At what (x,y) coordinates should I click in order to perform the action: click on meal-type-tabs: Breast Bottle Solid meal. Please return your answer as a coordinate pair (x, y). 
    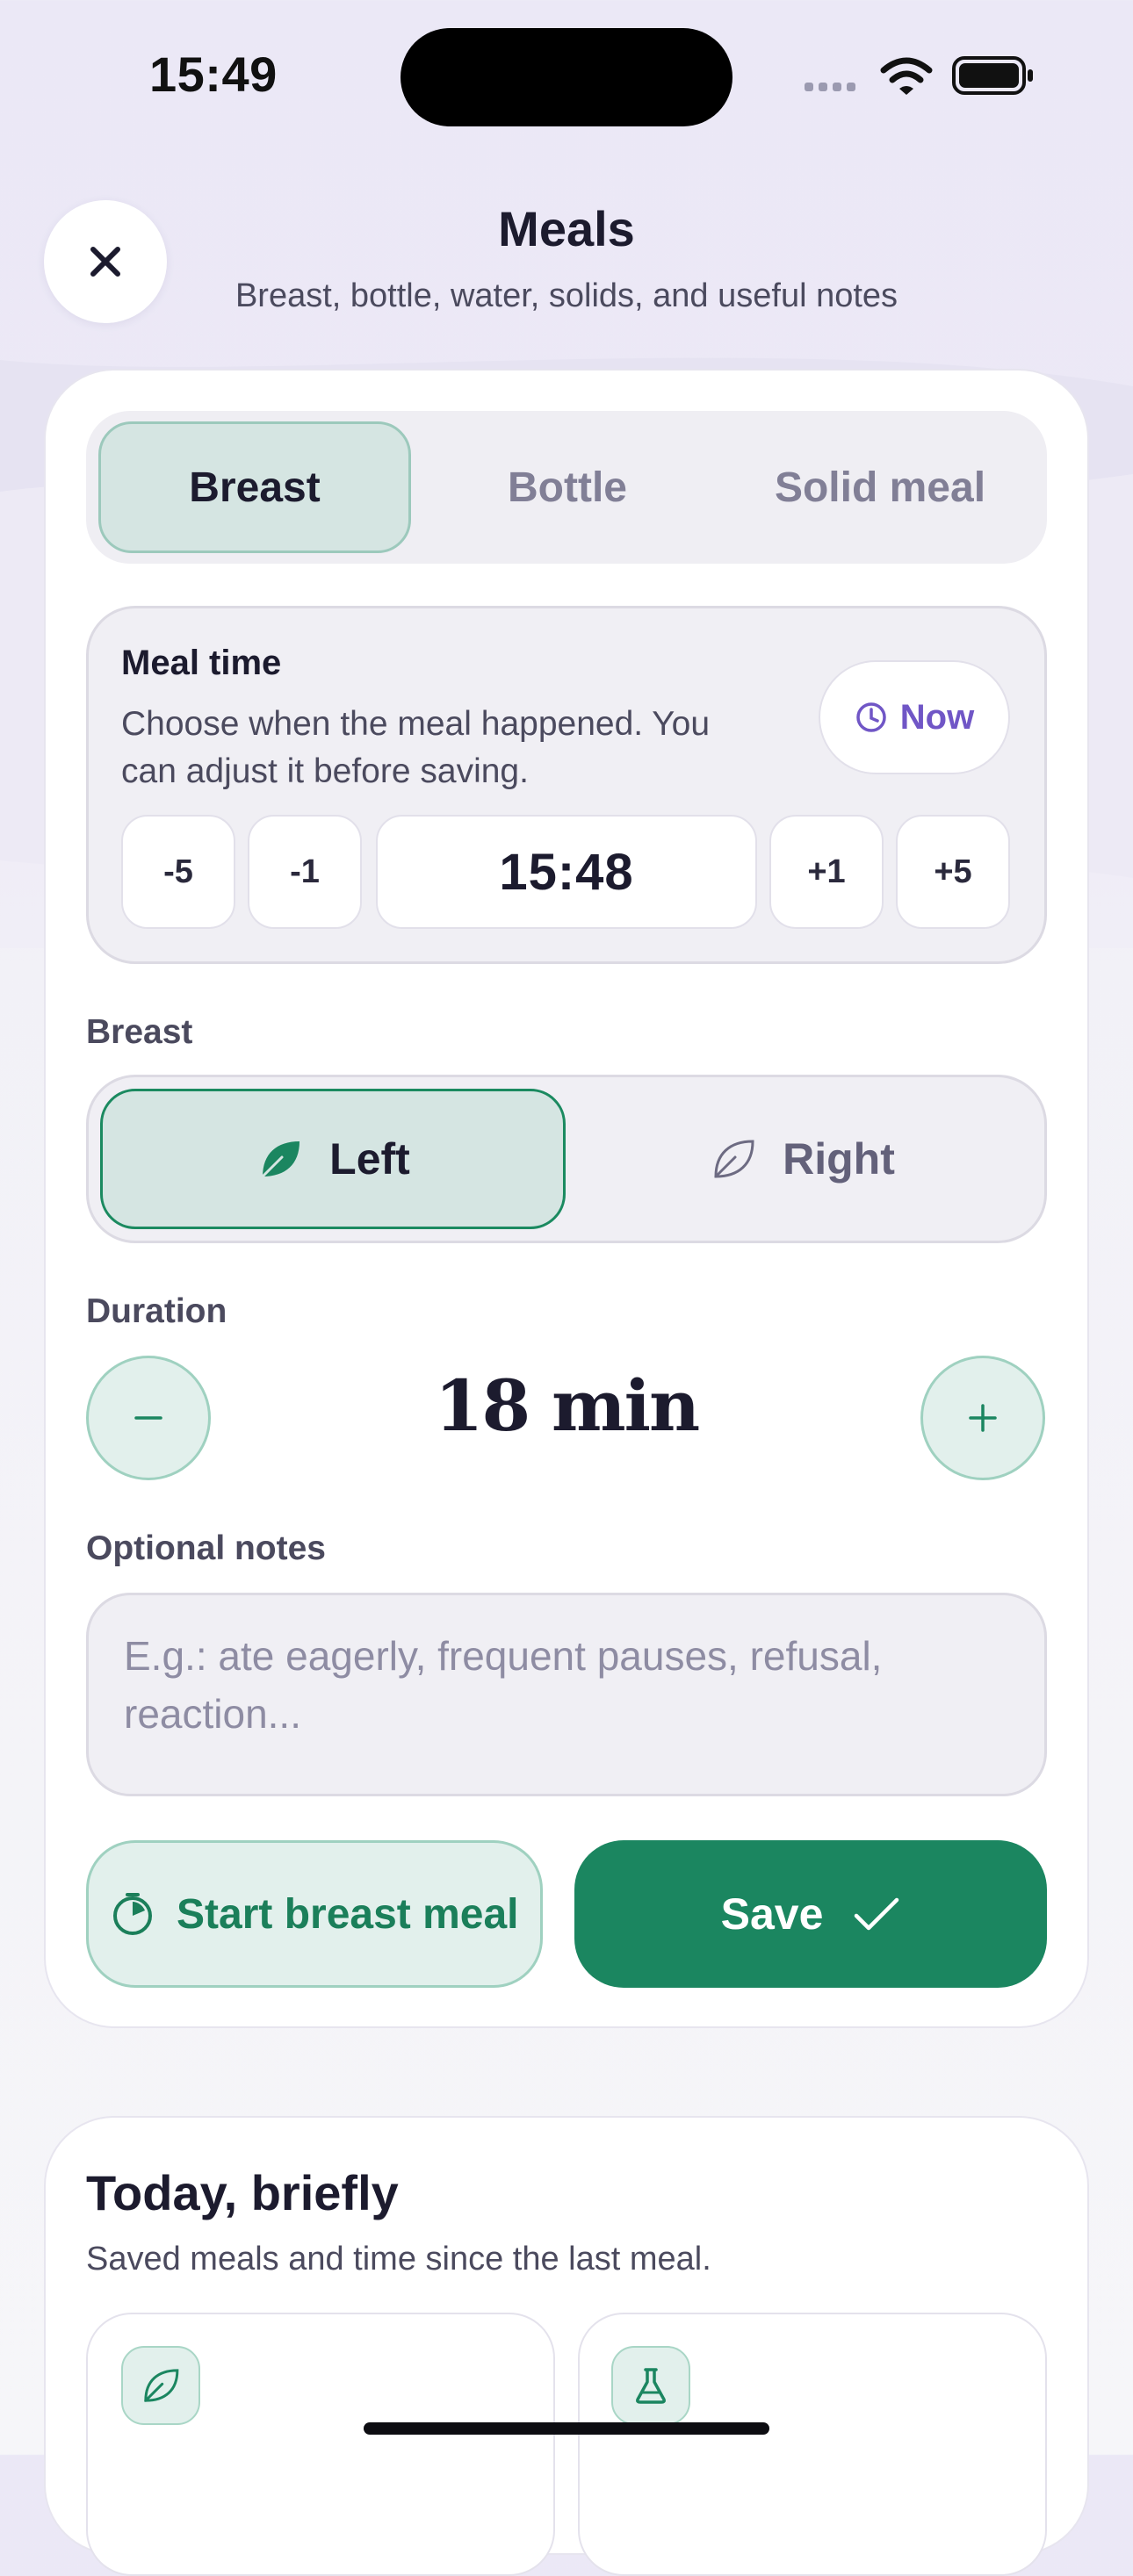
    Looking at the image, I should click on (566, 487).